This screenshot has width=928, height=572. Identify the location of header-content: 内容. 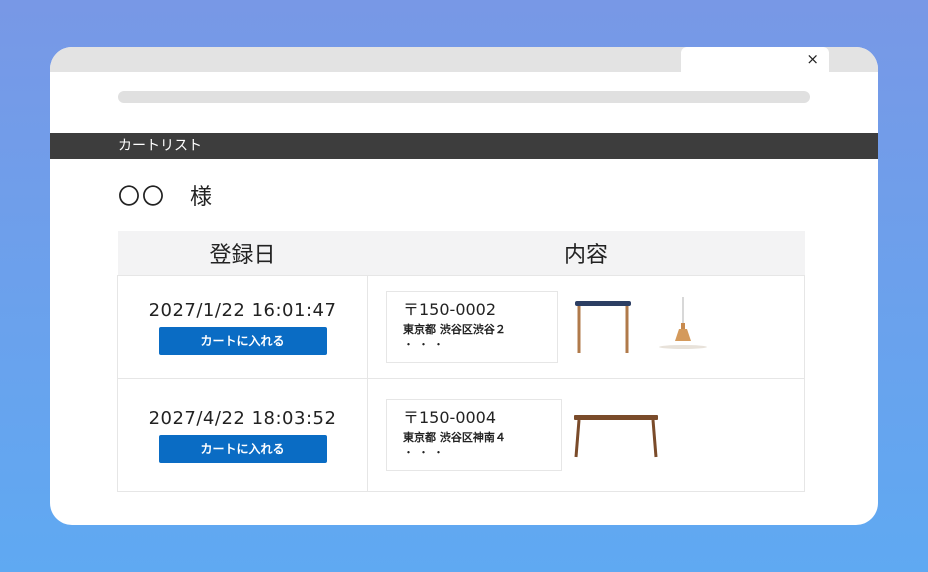
(586, 253).